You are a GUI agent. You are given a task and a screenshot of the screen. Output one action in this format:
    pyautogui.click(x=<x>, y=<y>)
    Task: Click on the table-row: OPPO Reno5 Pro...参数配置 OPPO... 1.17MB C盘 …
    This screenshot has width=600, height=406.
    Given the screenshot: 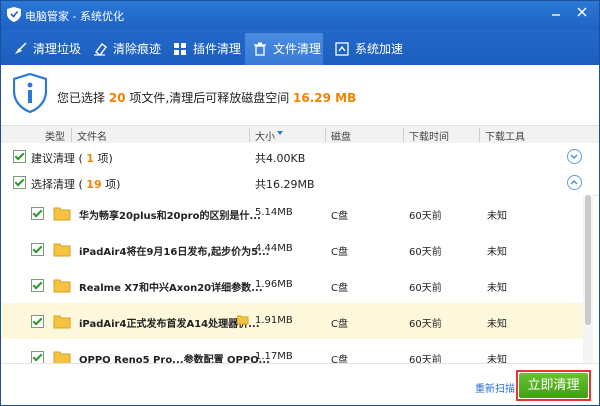 What is the action you would take?
    pyautogui.click(x=292, y=351)
    